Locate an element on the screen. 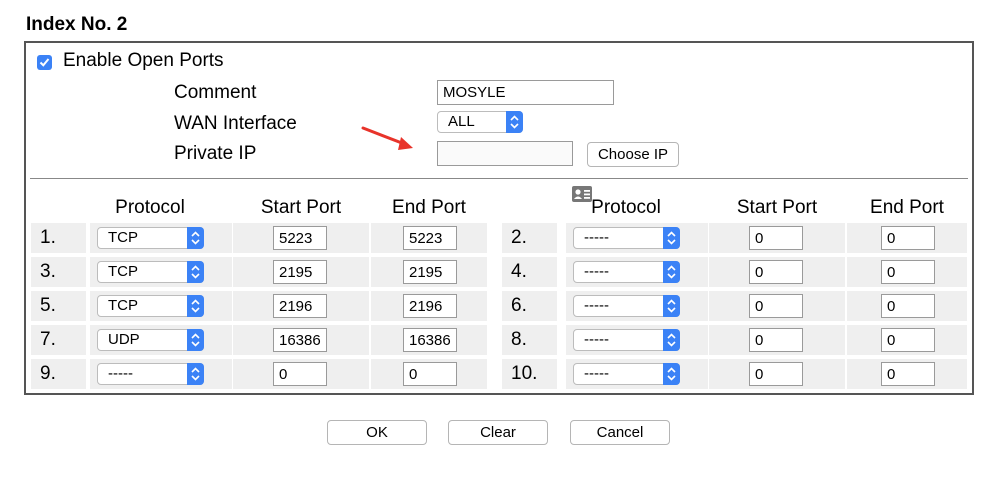 Image resolution: width=1000 pixels, height=502 pixels. row-number: 3. is located at coordinates (48, 271).